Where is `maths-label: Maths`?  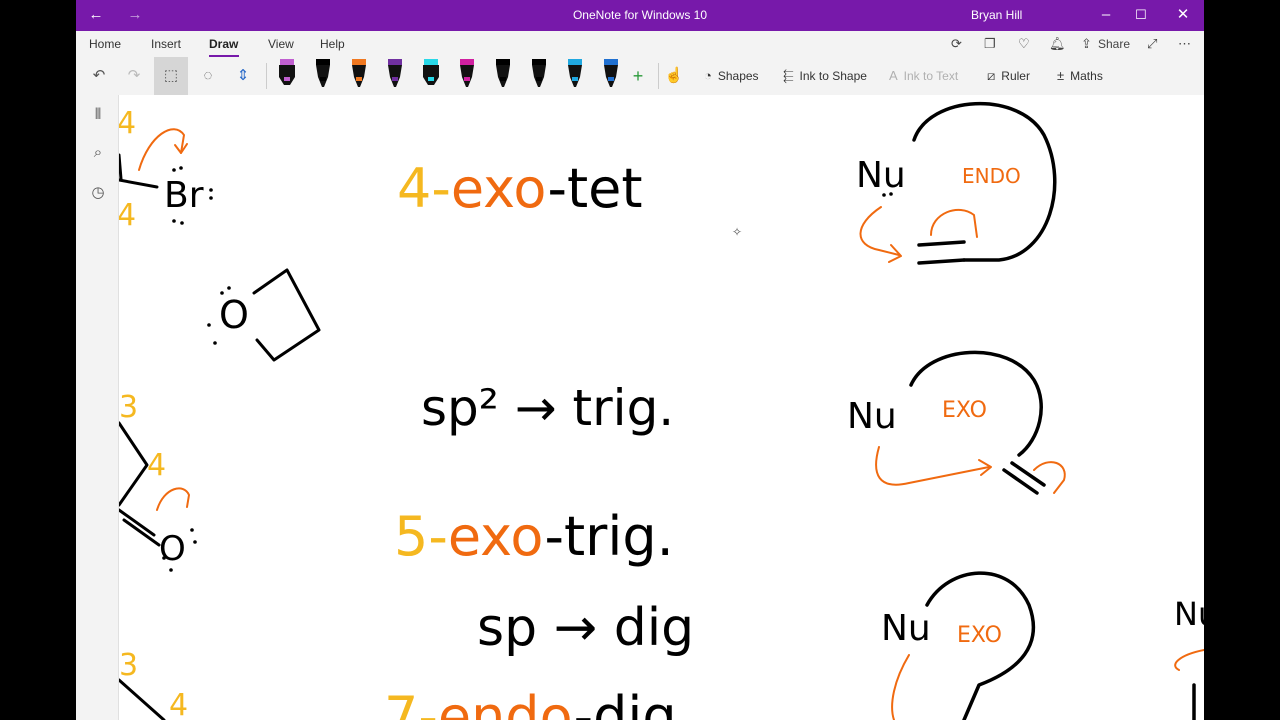 maths-label: Maths is located at coordinates (1086, 76).